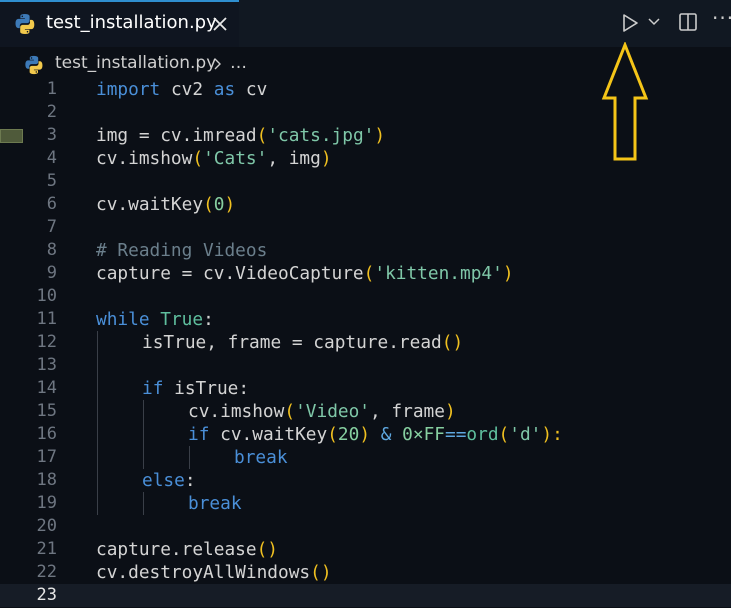 The image size is (731, 608). I want to click on token: while, so click(123, 319).